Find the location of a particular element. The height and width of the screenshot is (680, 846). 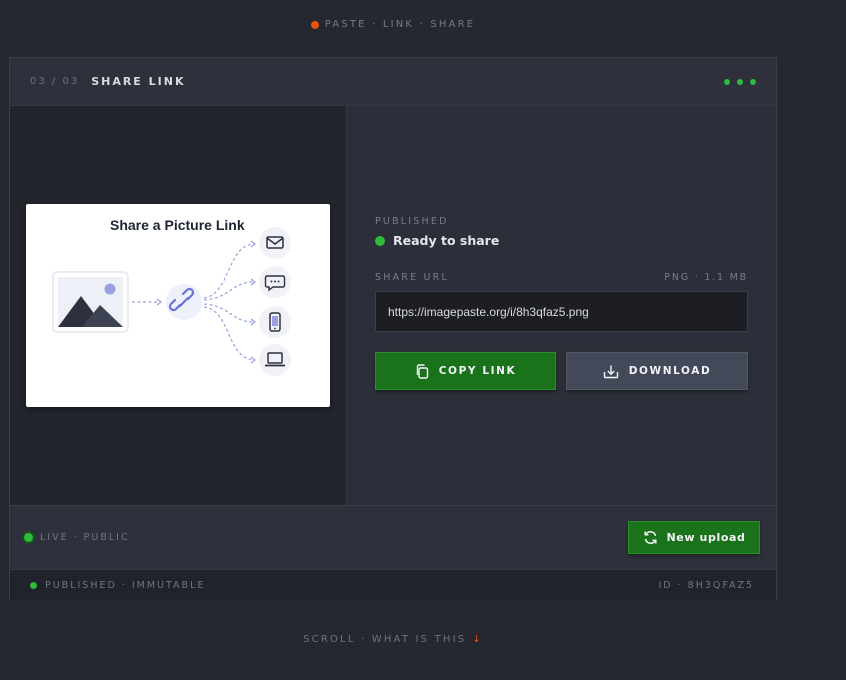

file-meta: PNG · 1.1 MB is located at coordinates (706, 277).